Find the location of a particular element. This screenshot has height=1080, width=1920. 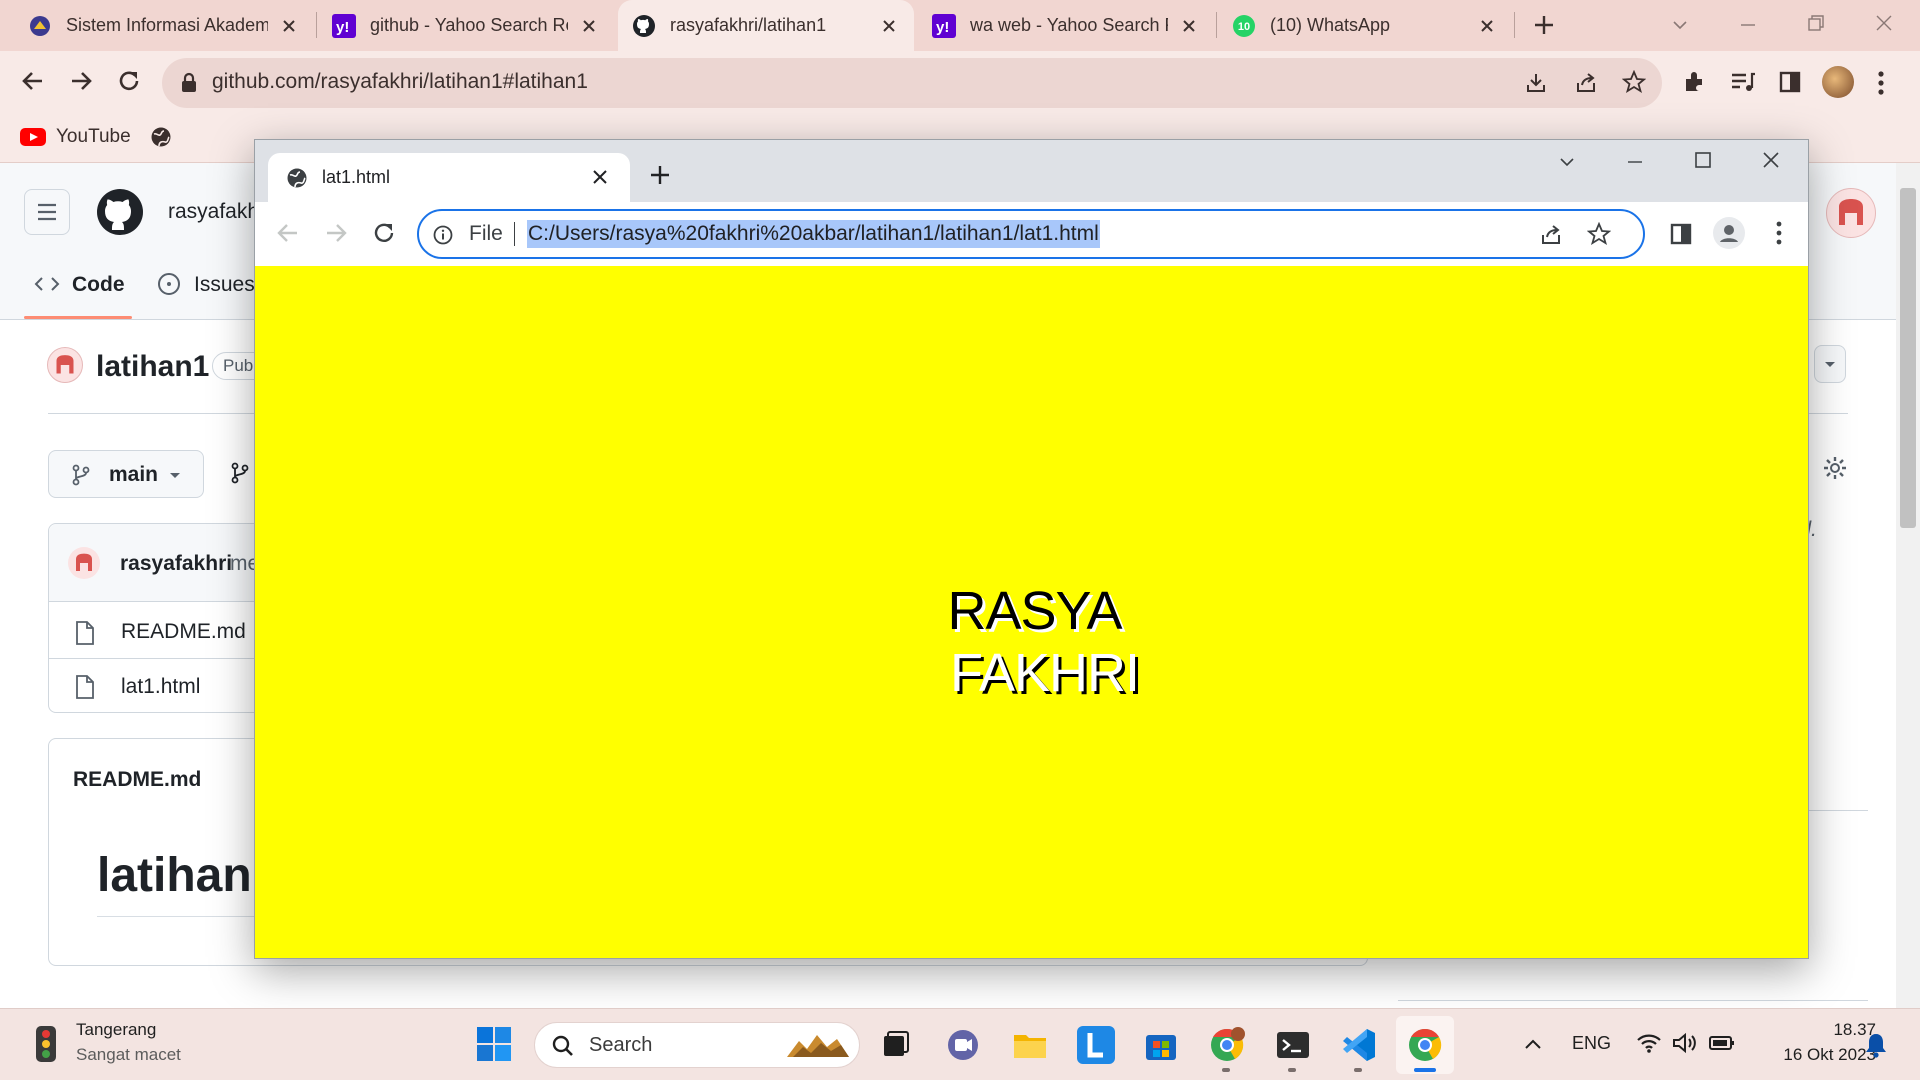

weather-city: Tangerang is located at coordinates (116, 1030).